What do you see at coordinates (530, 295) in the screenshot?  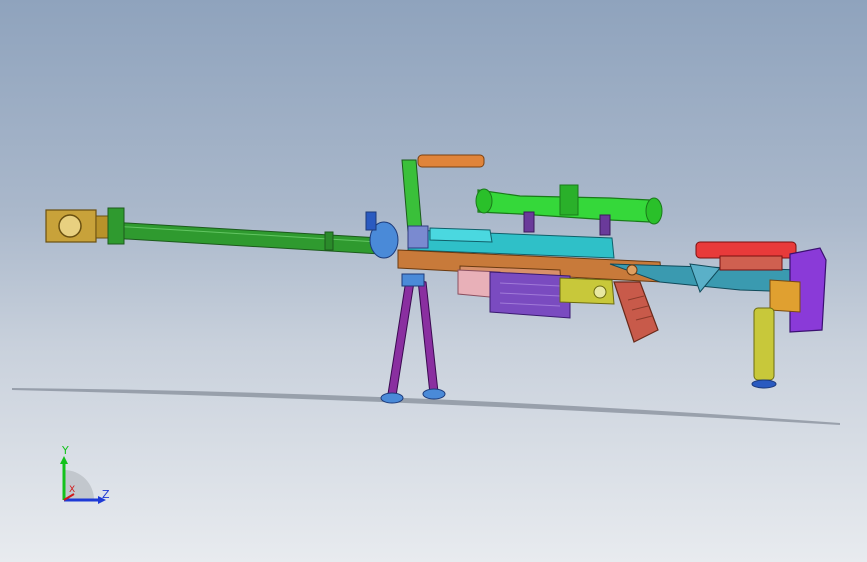 I see `magazine` at bounding box center [530, 295].